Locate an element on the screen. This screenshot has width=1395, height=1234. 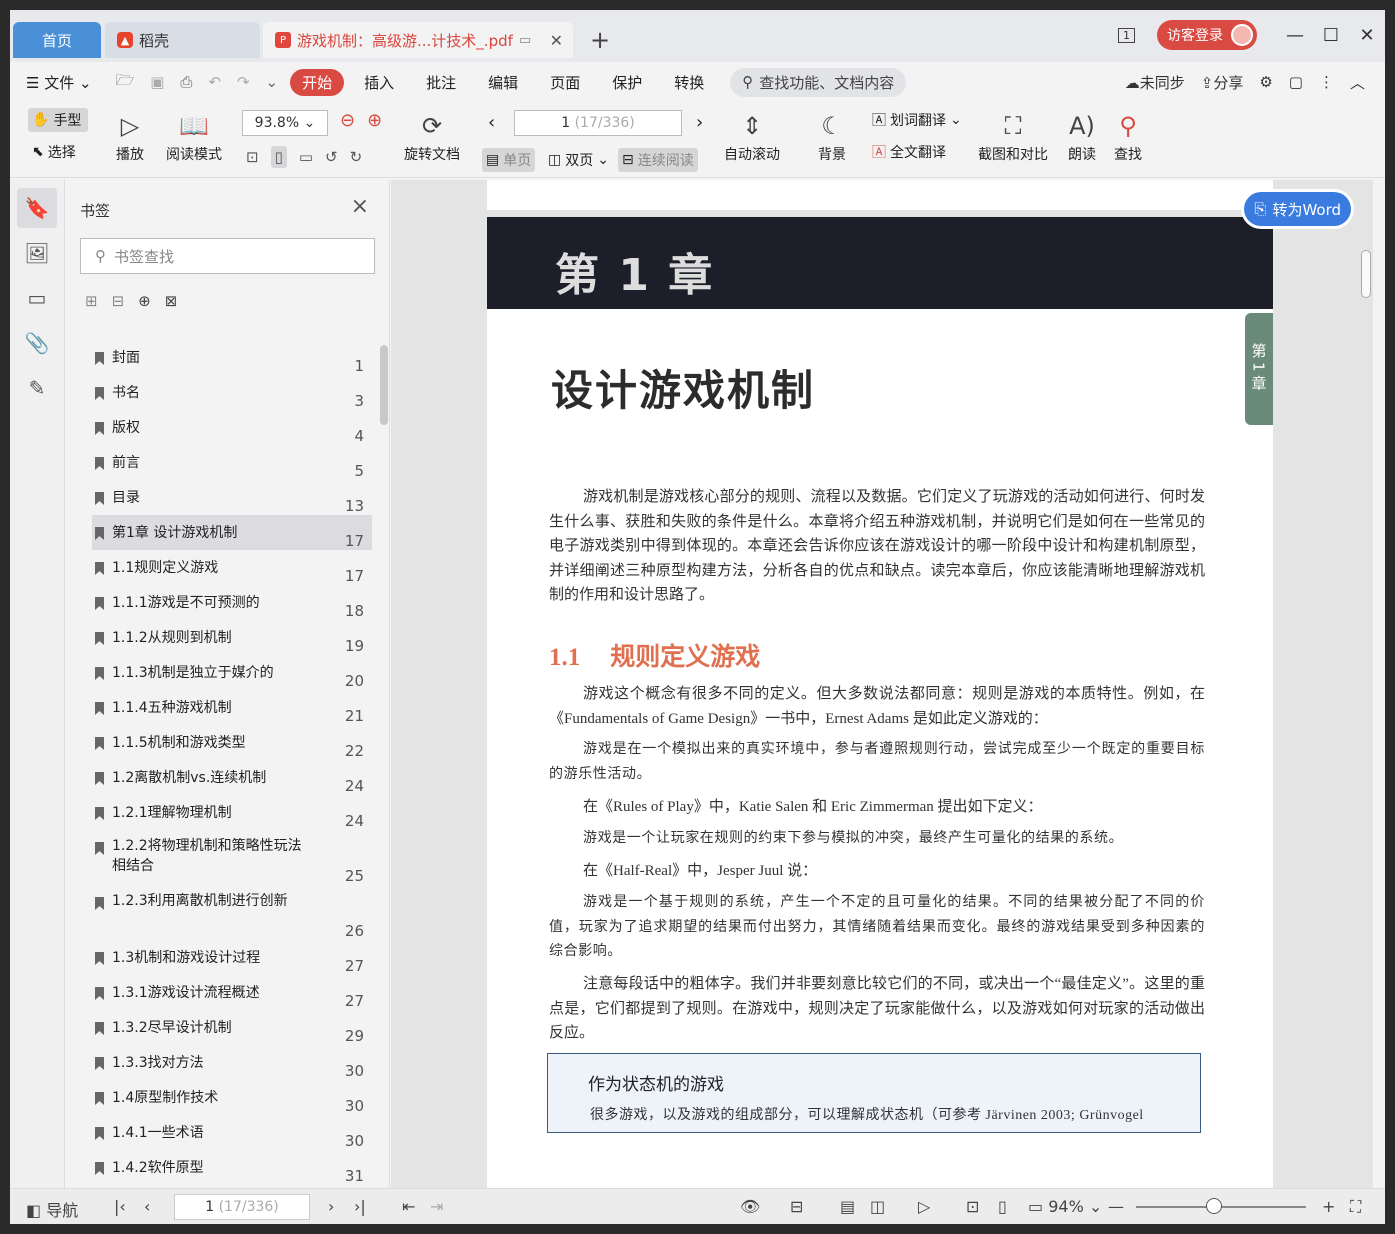
prev-page-icon: ‹ is located at coordinates (491, 122).